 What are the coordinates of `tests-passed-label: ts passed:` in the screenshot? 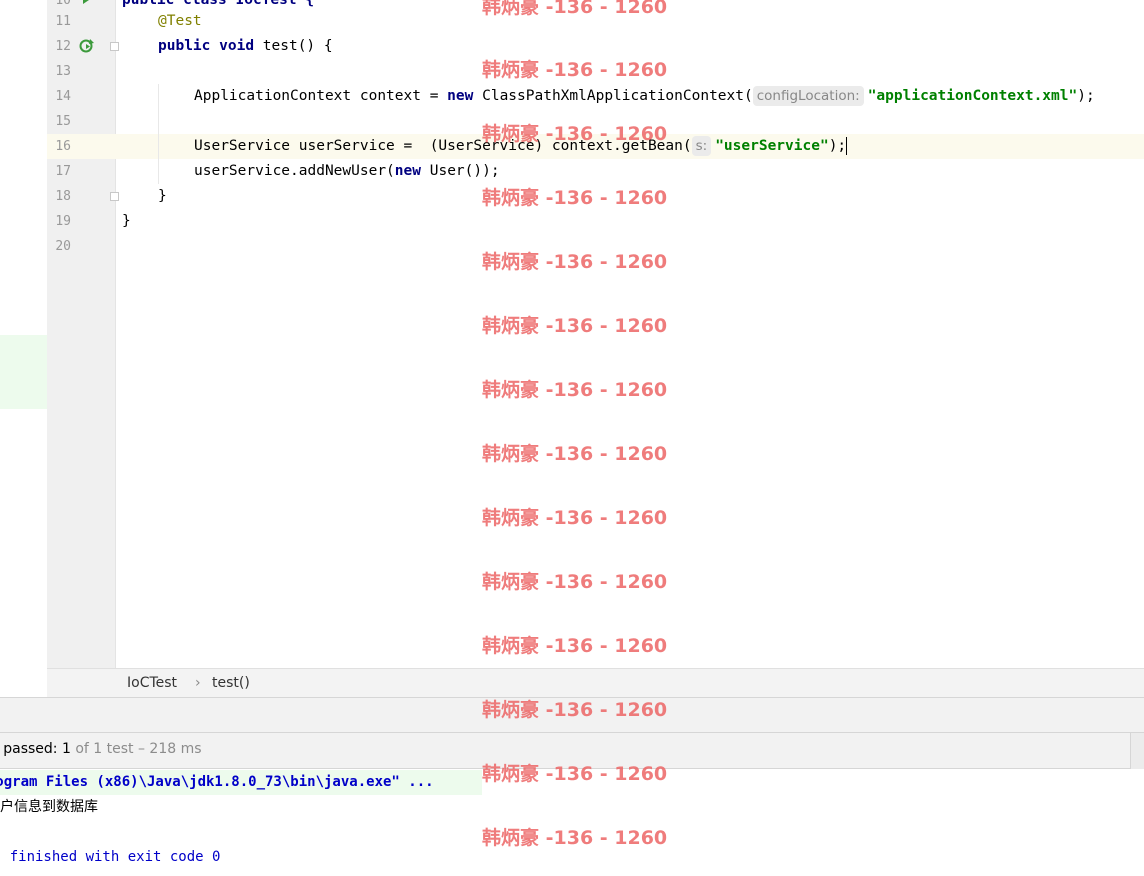 It's located at (30, 749).